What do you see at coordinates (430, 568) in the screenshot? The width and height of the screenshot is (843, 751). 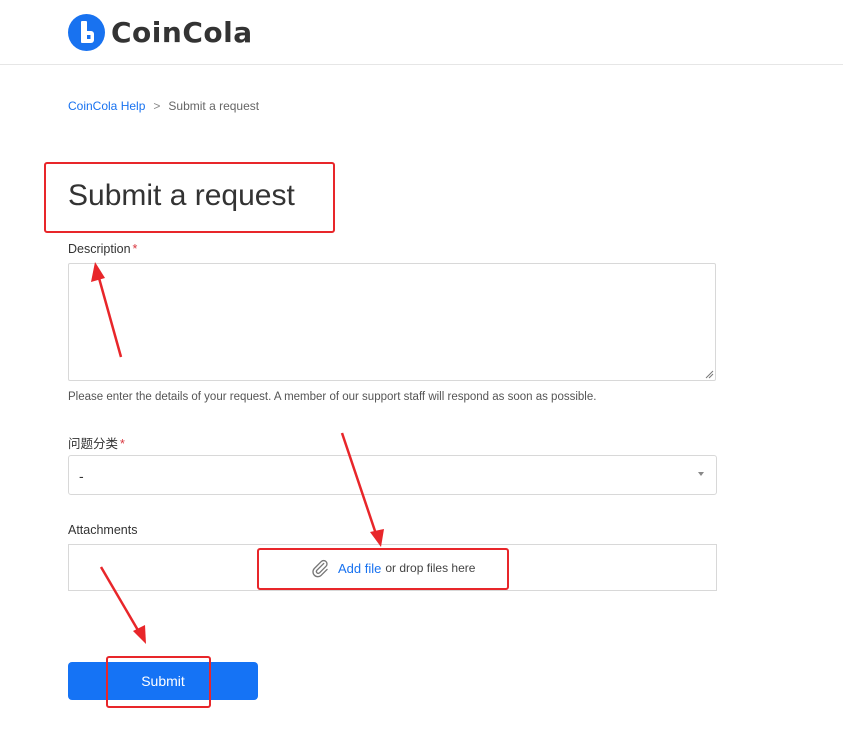 I see `drop-files-text: or drop files here` at bounding box center [430, 568].